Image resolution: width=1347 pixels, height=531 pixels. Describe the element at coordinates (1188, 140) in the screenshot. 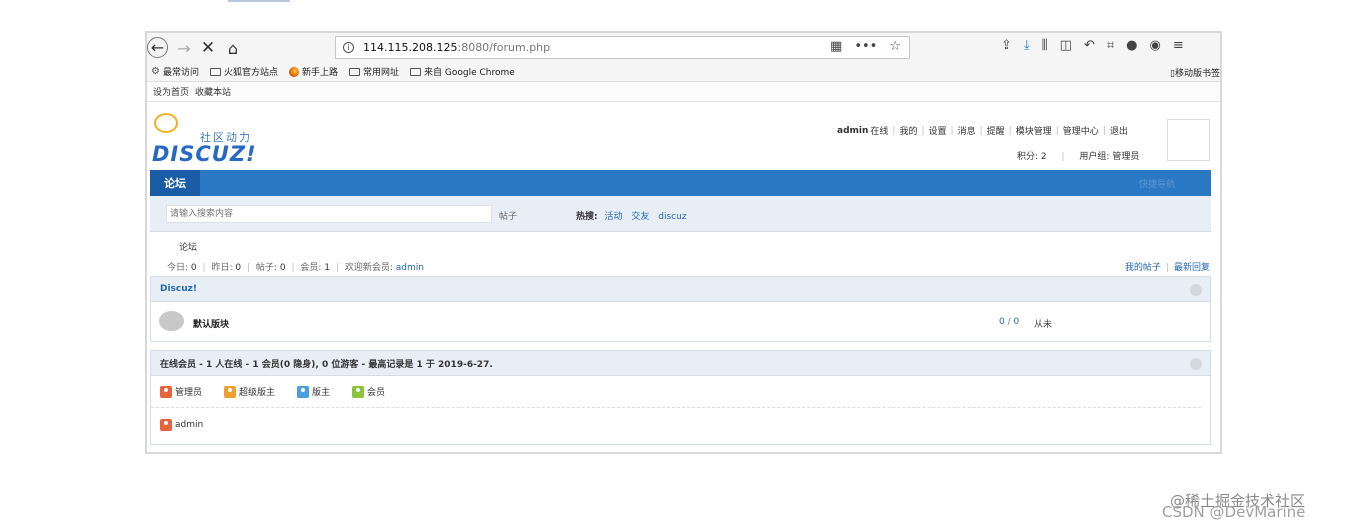

I see `avatar` at that location.